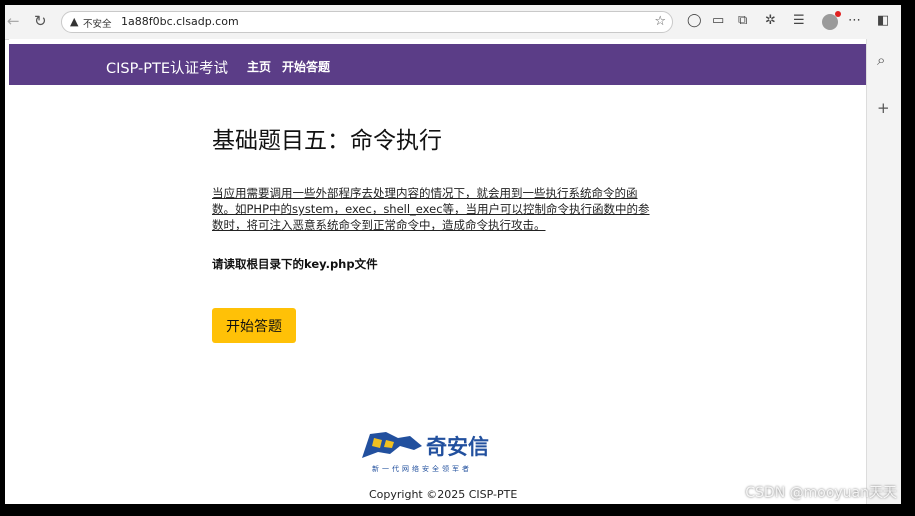 This screenshot has height=516, width=915. I want to click on start-answer-button: 开始答题, so click(254, 325).